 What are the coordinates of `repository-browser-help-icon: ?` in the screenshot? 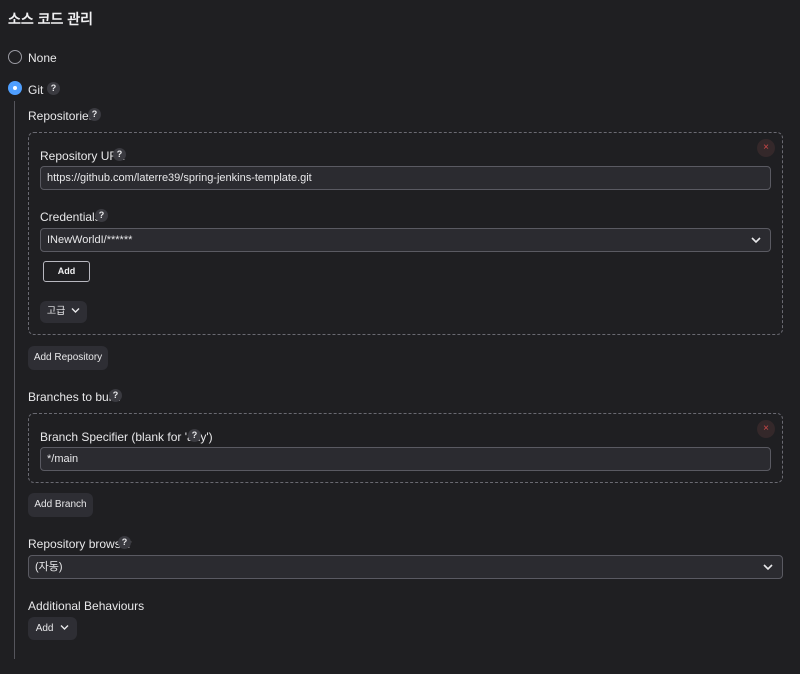 It's located at (124, 542).